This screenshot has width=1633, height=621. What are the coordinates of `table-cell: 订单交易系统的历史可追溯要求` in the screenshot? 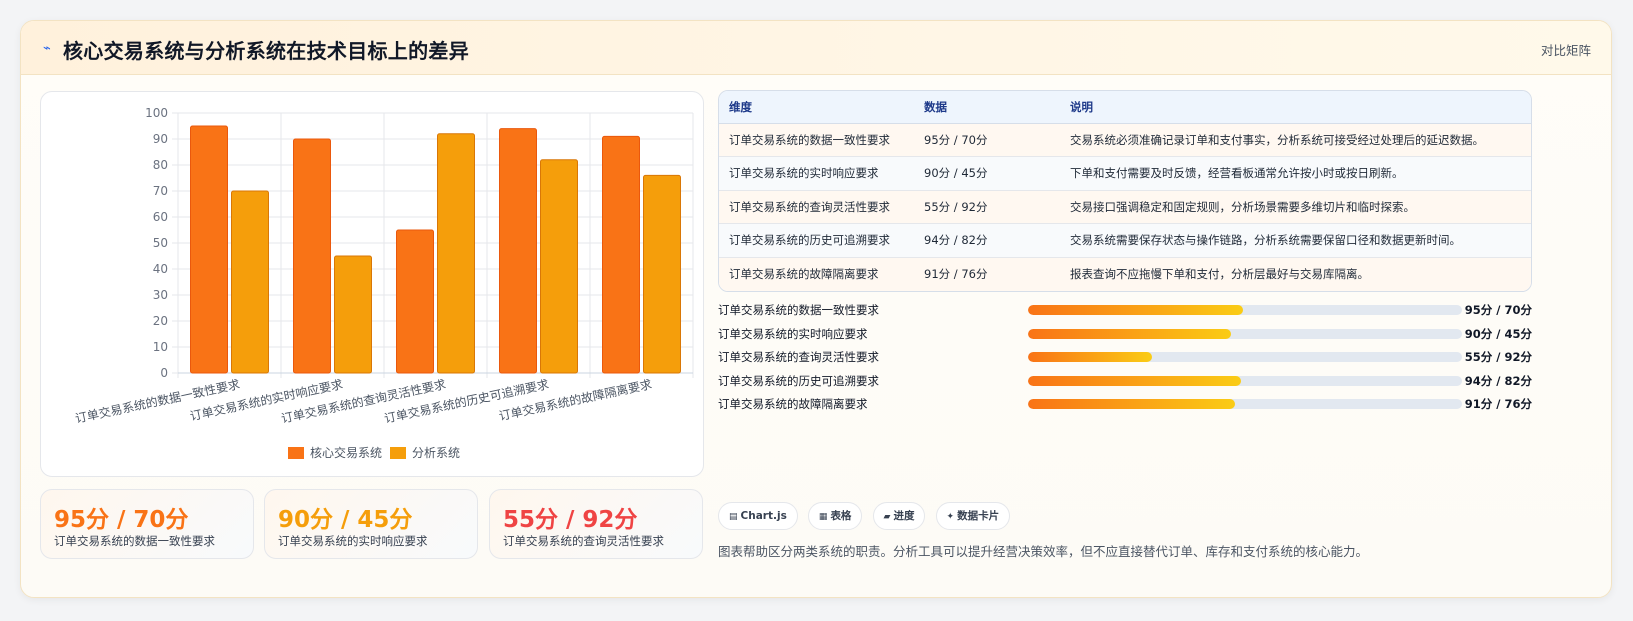 It's located at (816, 240).